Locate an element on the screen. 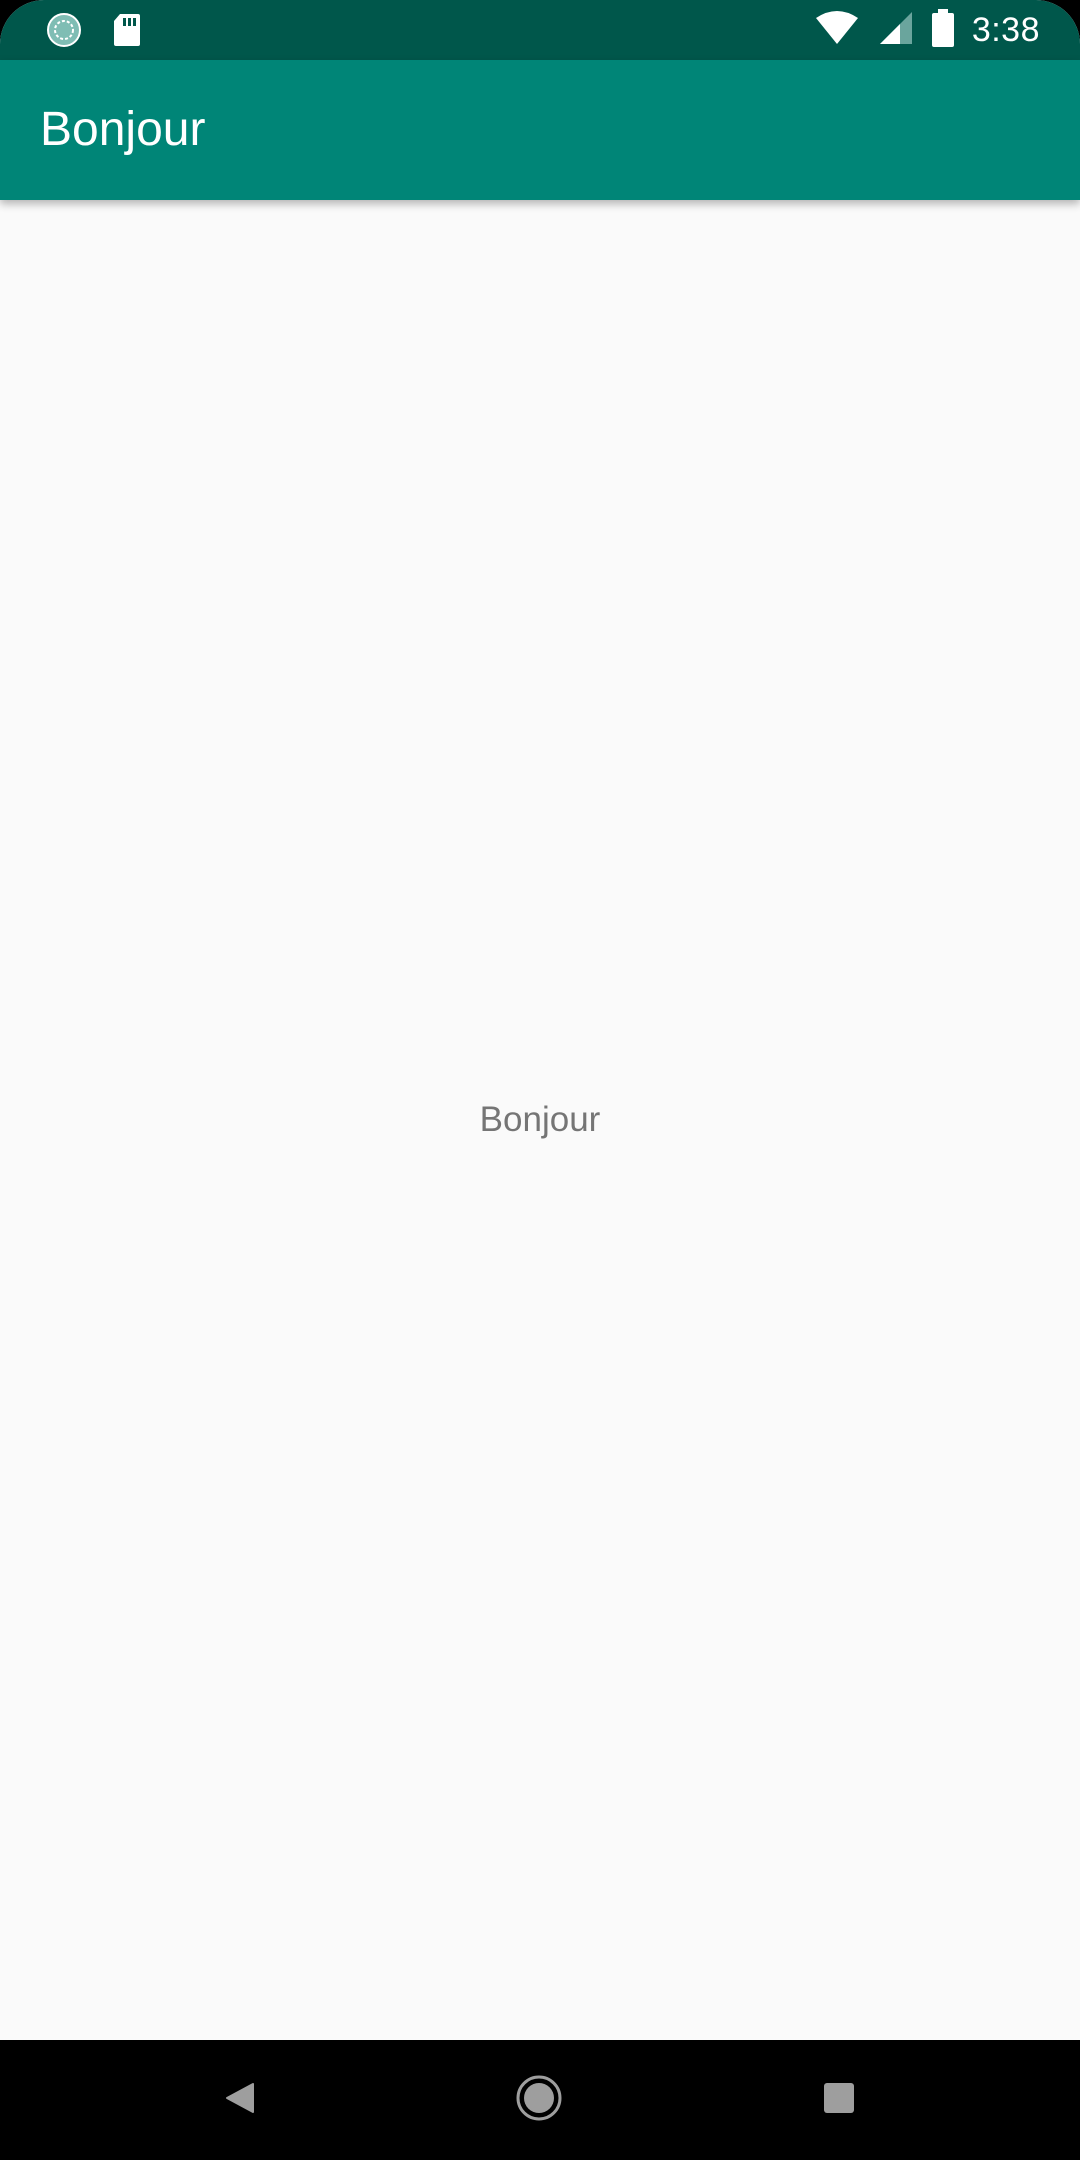 This screenshot has width=1080, height=2160. status-left is located at coordinates (94, 32).